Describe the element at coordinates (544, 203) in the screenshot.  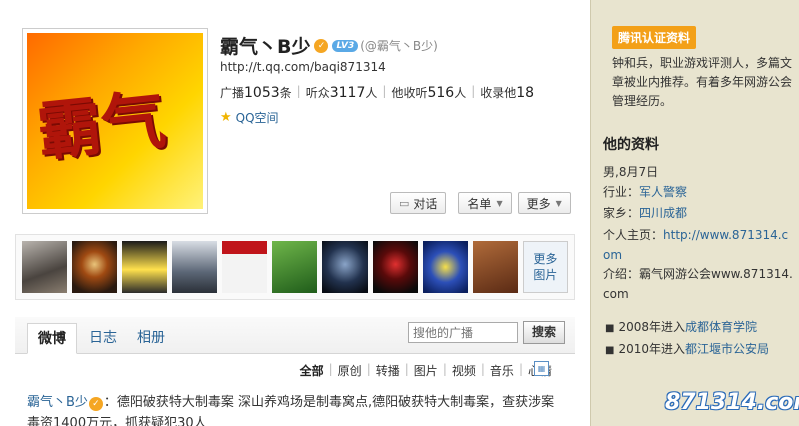
I see `more-button: 更多 ▼` at that location.